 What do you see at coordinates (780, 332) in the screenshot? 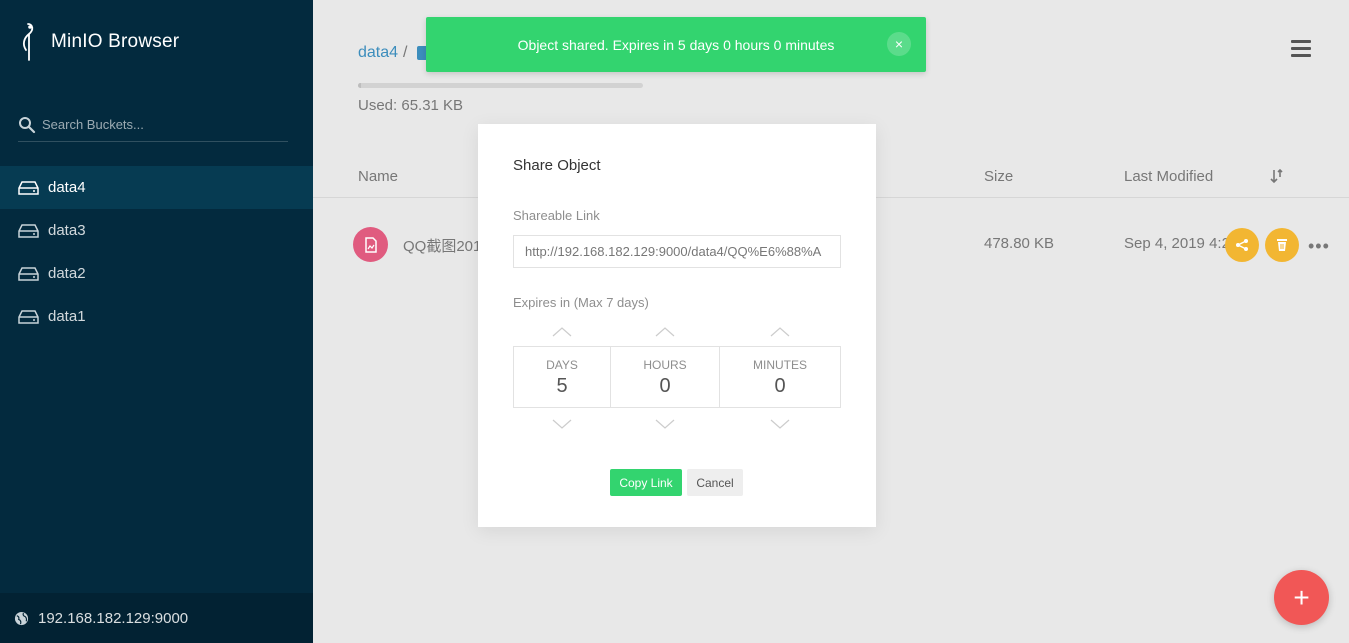
I see `minutes-increase-chevron-up-icon` at bounding box center [780, 332].